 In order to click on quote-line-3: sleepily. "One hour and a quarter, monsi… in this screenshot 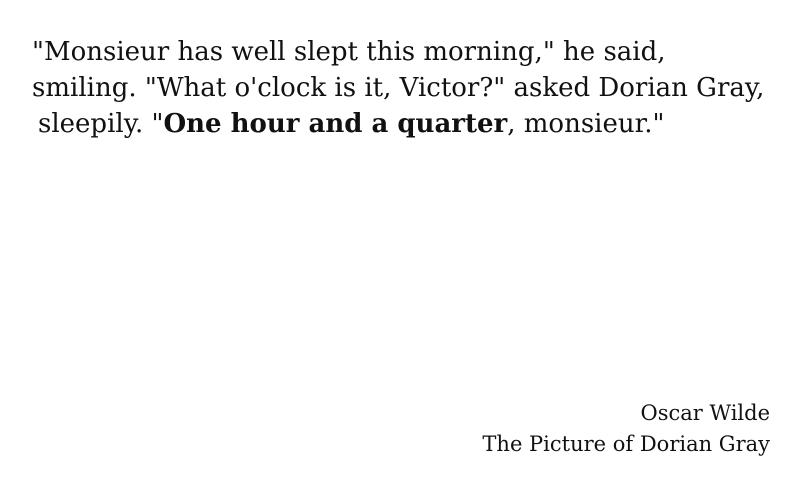, I will do `click(407, 124)`.